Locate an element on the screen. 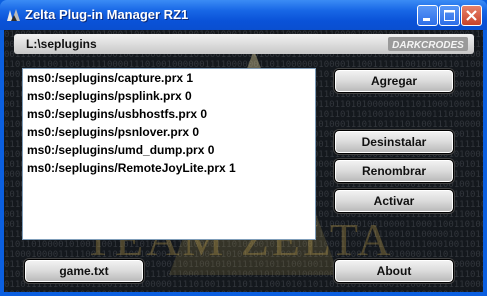 The image size is (487, 296). list-item: ms0:/seplugins/psplink.prx 0 is located at coordinates (169, 96).